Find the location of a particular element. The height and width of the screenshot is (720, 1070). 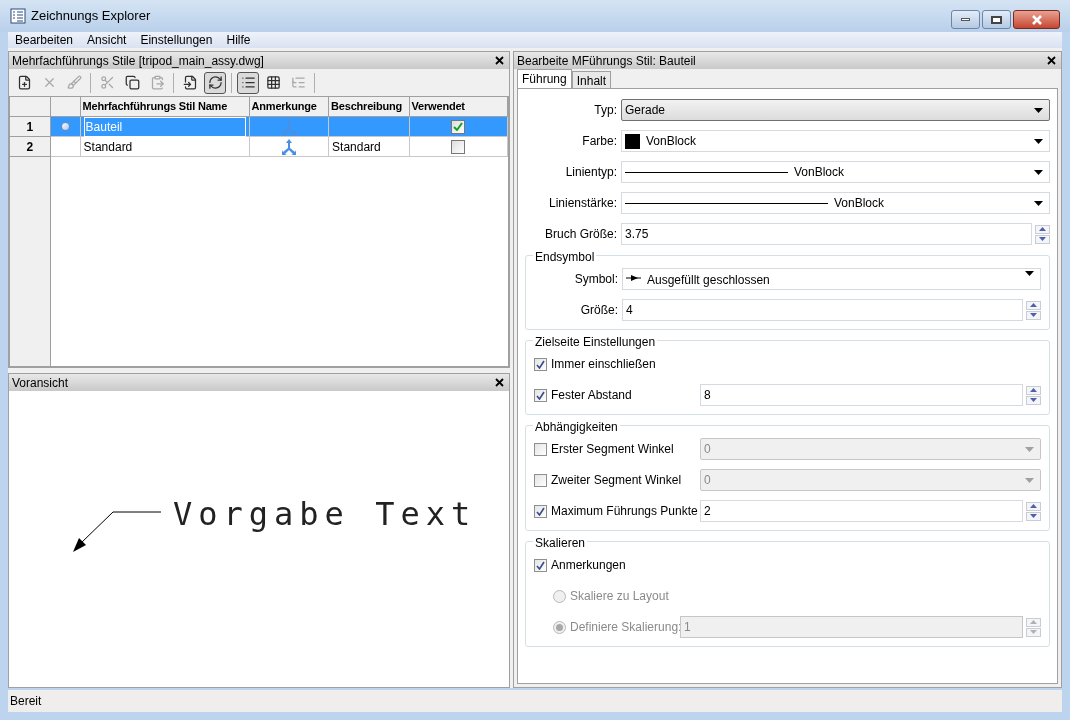

clipboard-icon is located at coordinates (157, 82).